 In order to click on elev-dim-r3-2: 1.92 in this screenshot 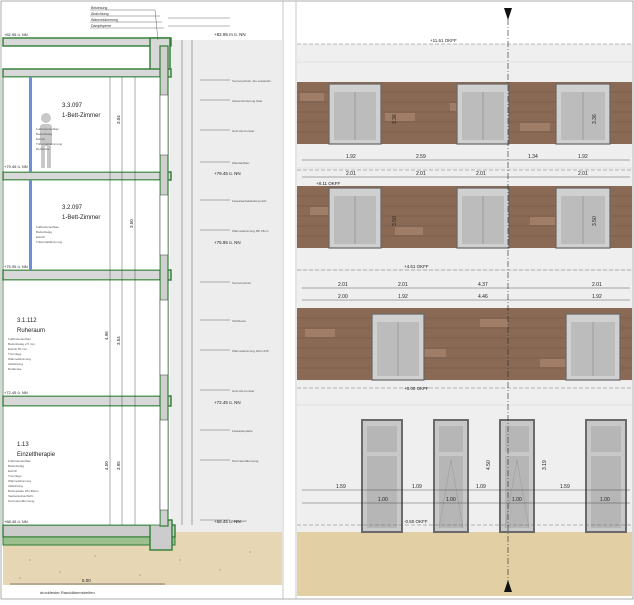, I will do `click(403, 297)`.